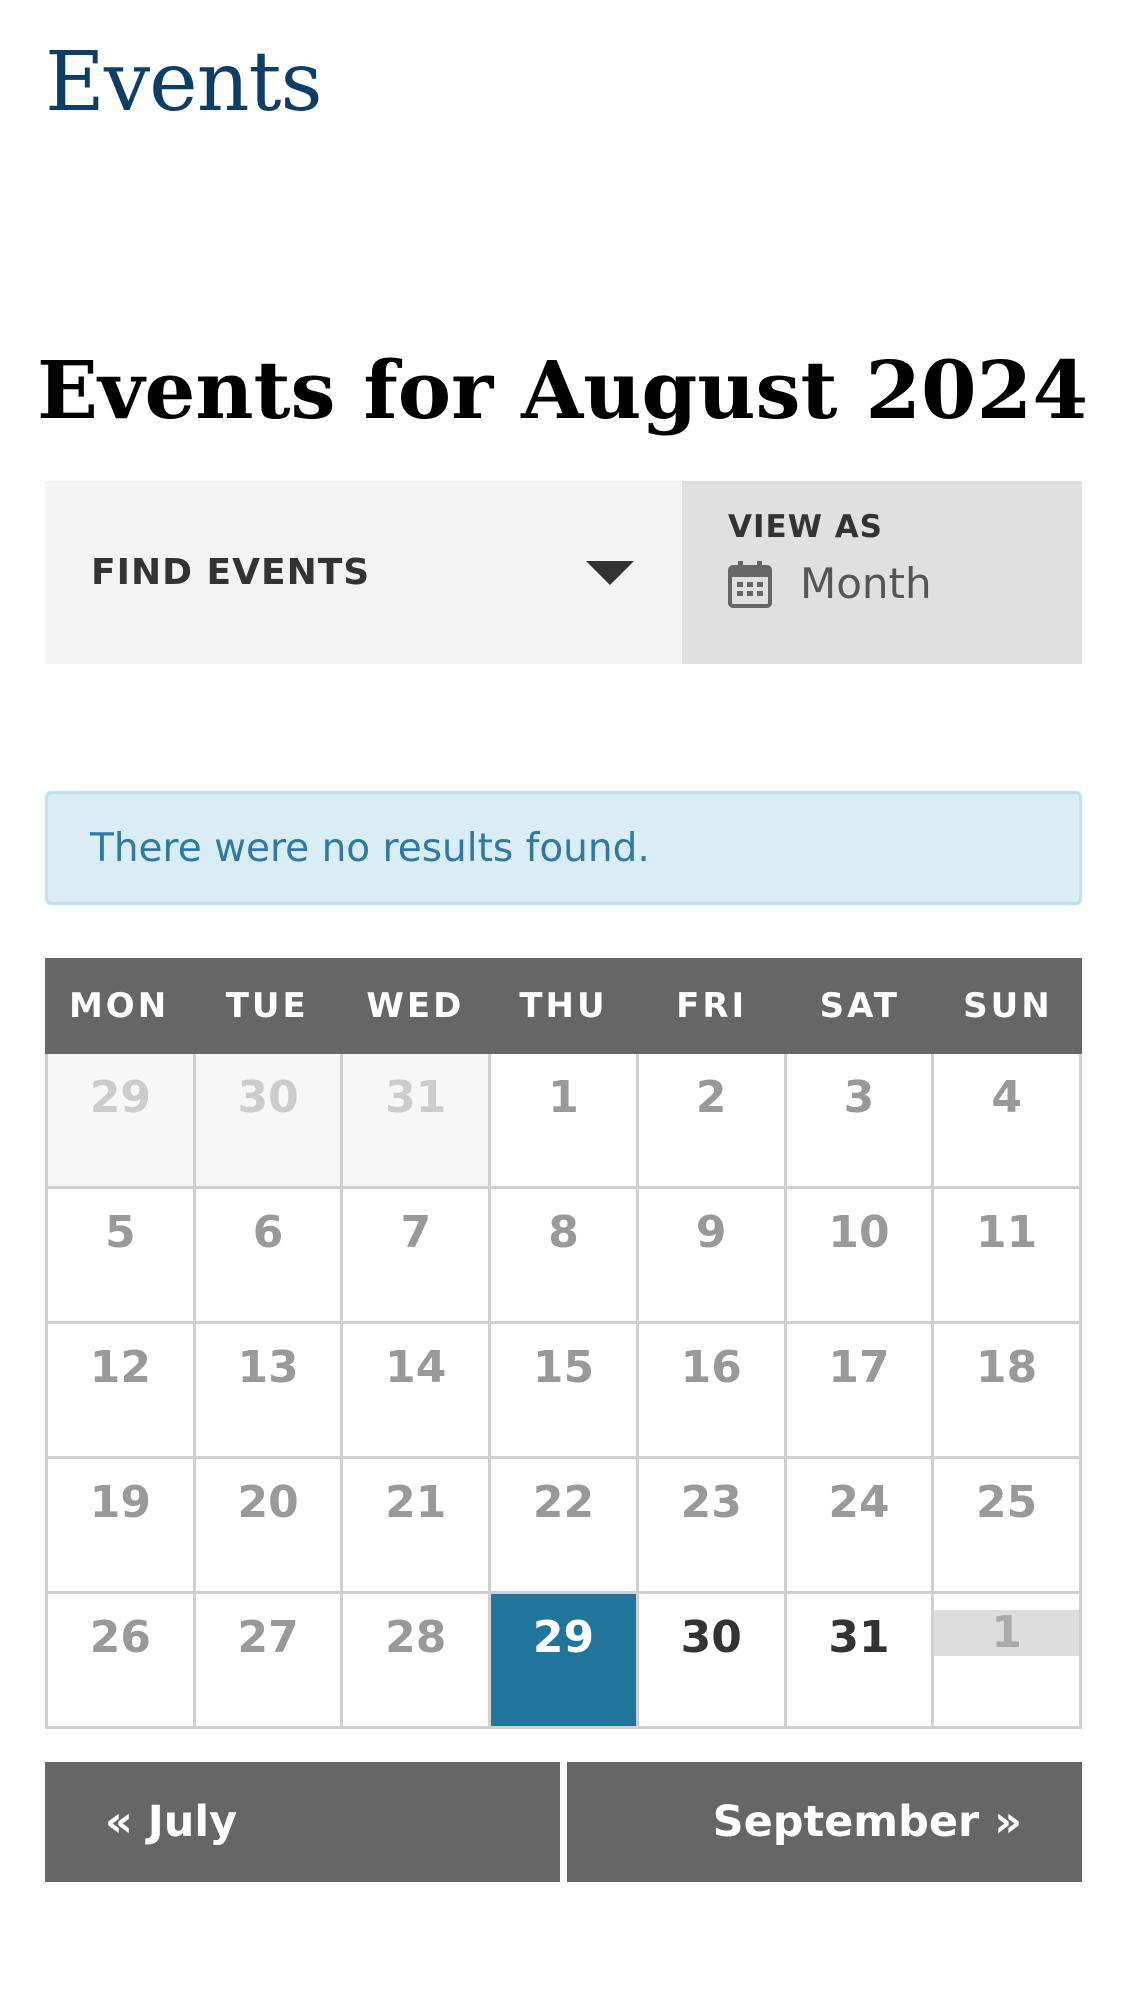 The image size is (1125, 2001). I want to click on day-number: 27, so click(268, 1637).